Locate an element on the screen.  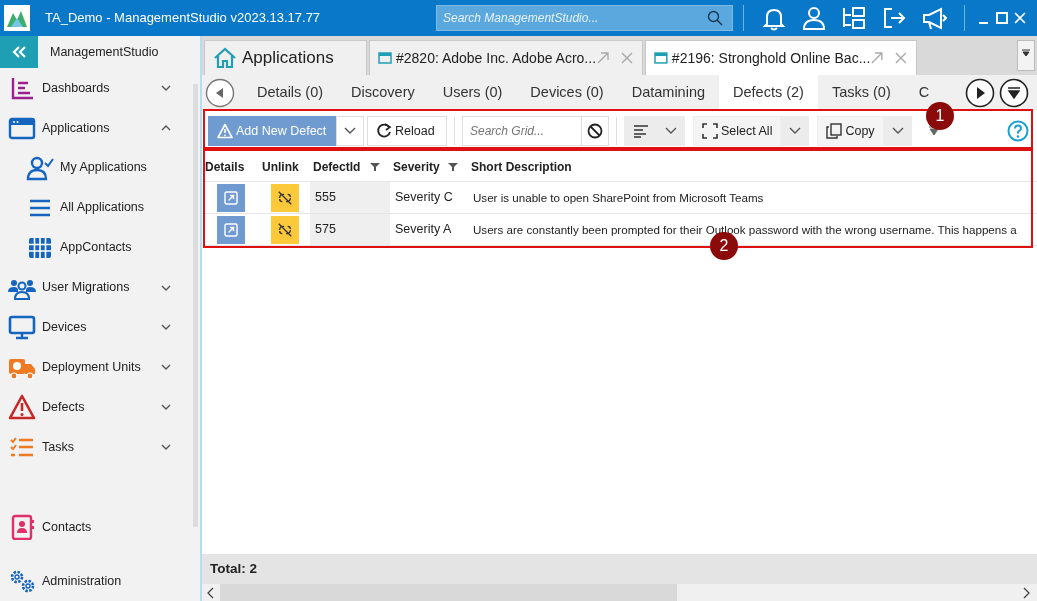
monitor-icon is located at coordinates (22, 327).